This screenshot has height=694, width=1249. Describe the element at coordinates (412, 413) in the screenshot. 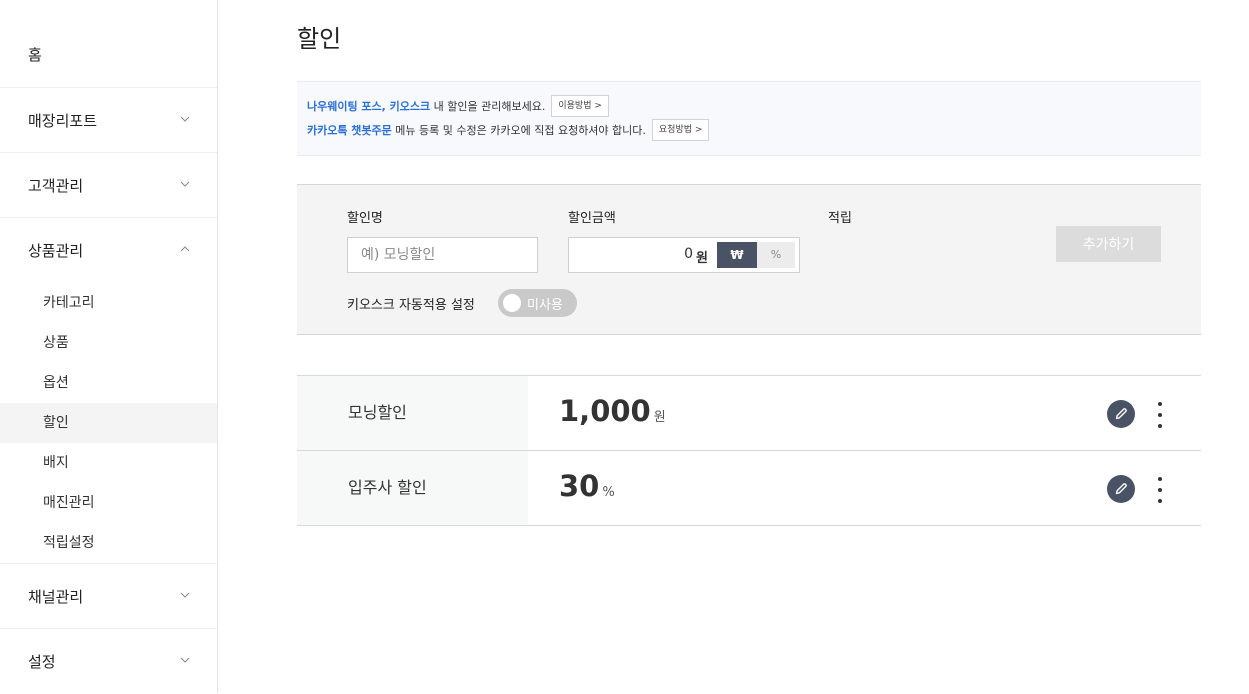

I see `discount-name: 모닝할인` at that location.